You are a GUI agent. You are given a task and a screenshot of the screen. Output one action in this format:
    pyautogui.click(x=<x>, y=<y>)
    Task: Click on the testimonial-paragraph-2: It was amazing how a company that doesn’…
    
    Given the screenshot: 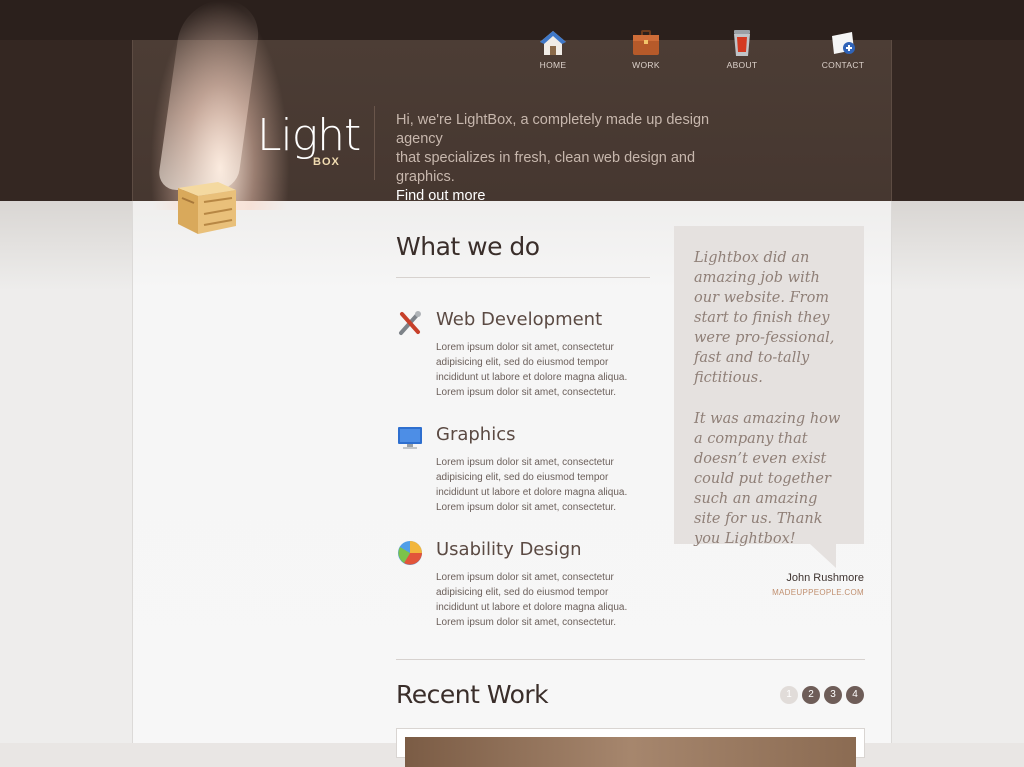 What is the action you would take?
    pyautogui.click(x=767, y=479)
    